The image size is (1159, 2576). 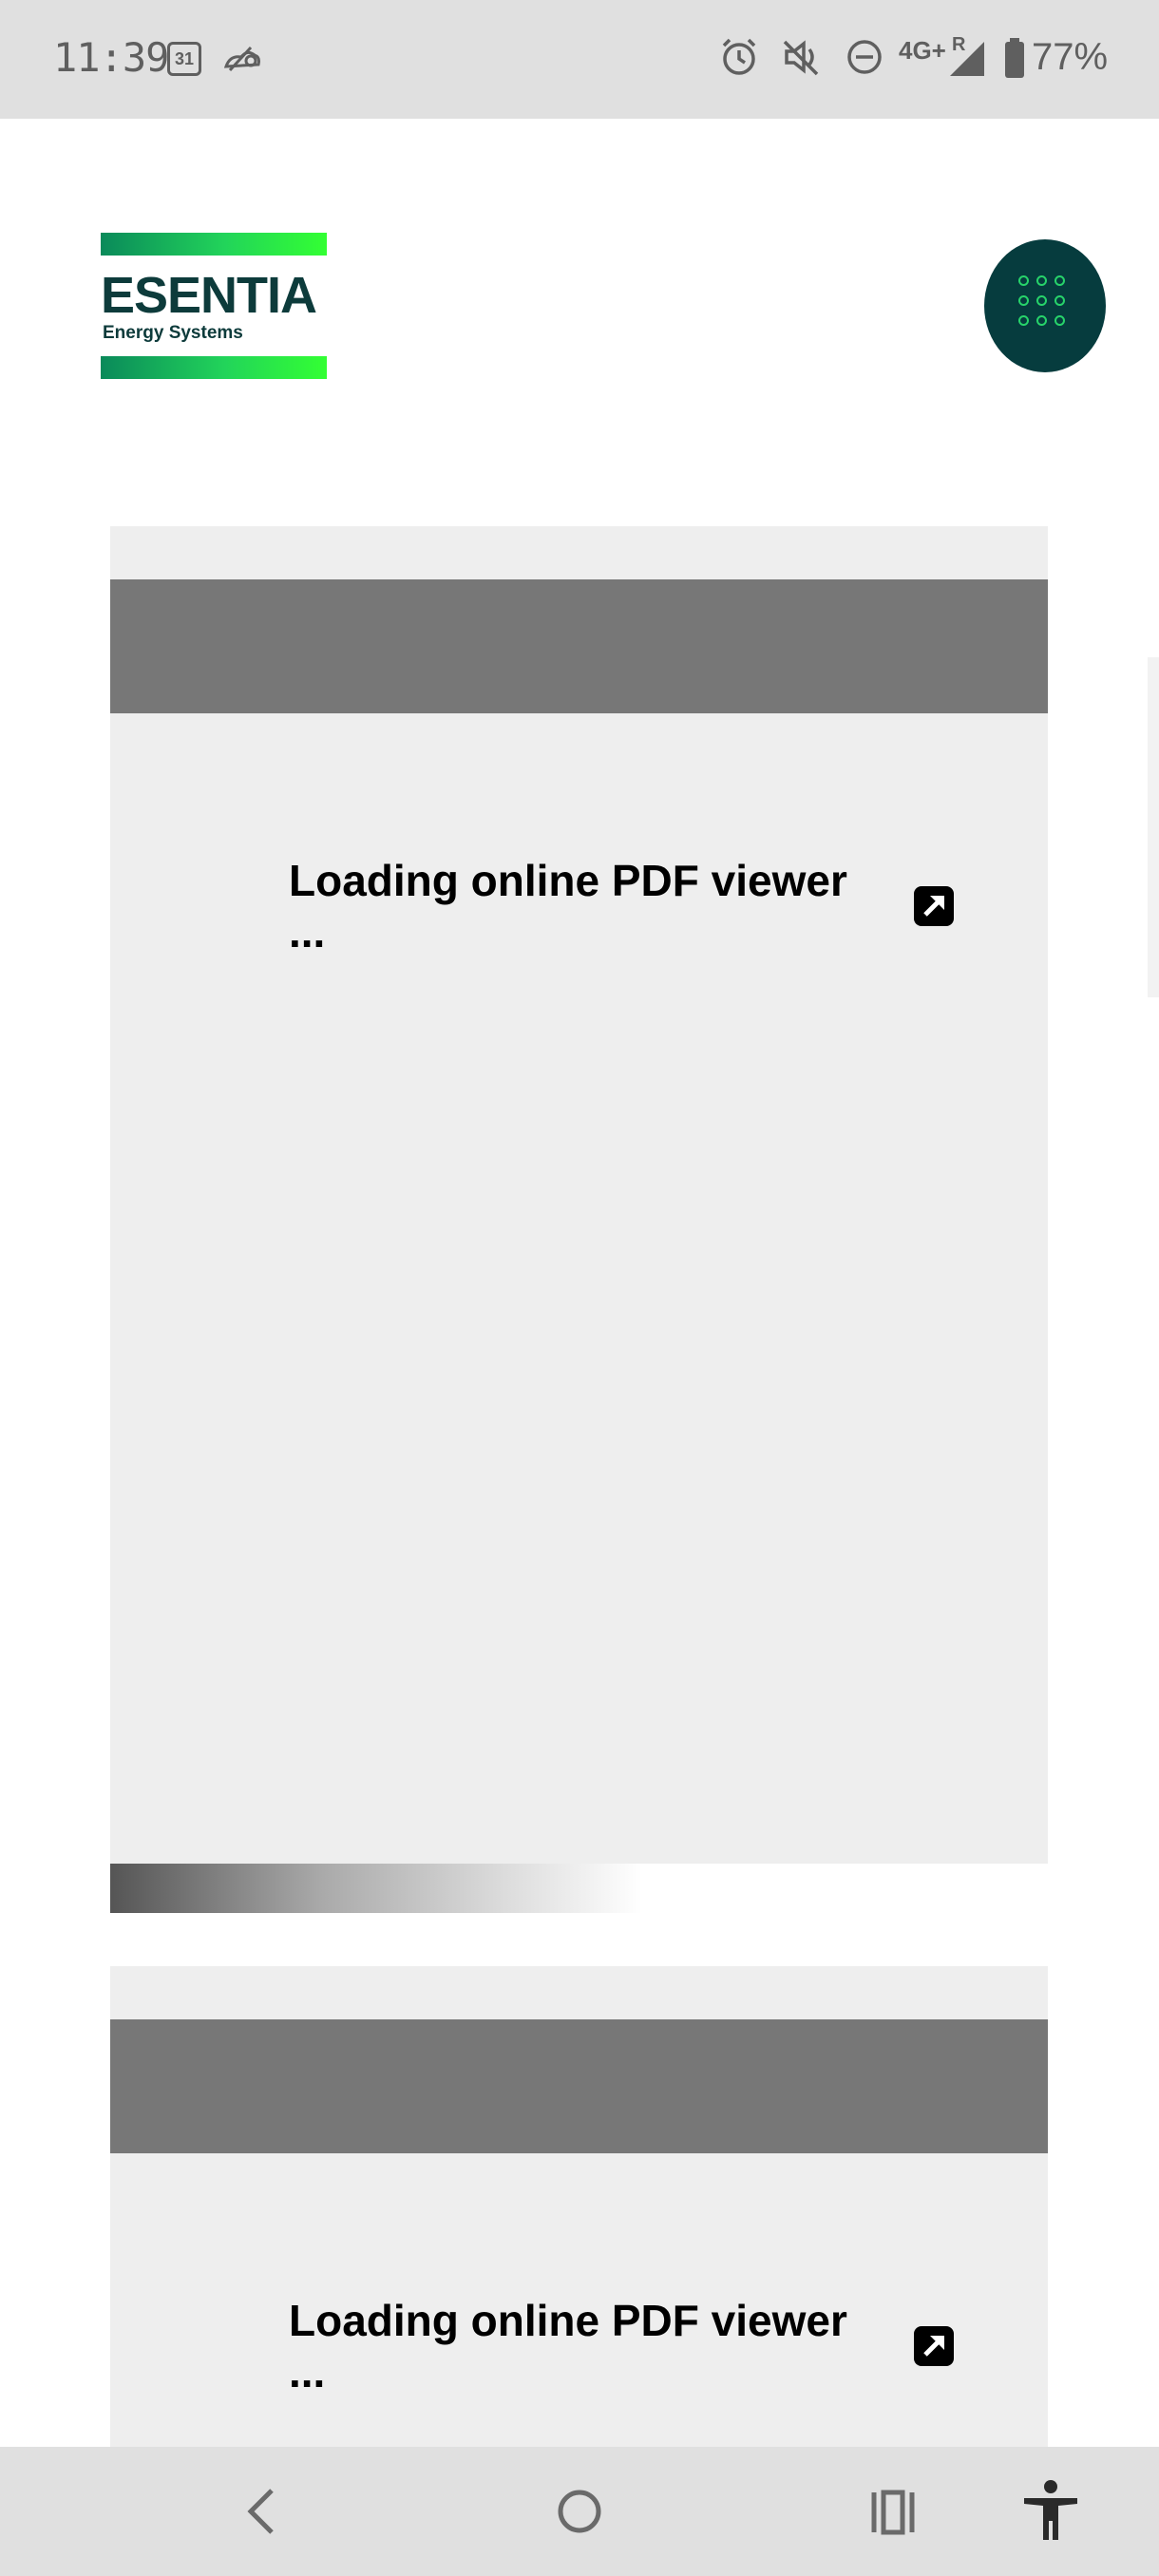 What do you see at coordinates (209, 295) in the screenshot?
I see `logo-wordmark: ESENTIA` at bounding box center [209, 295].